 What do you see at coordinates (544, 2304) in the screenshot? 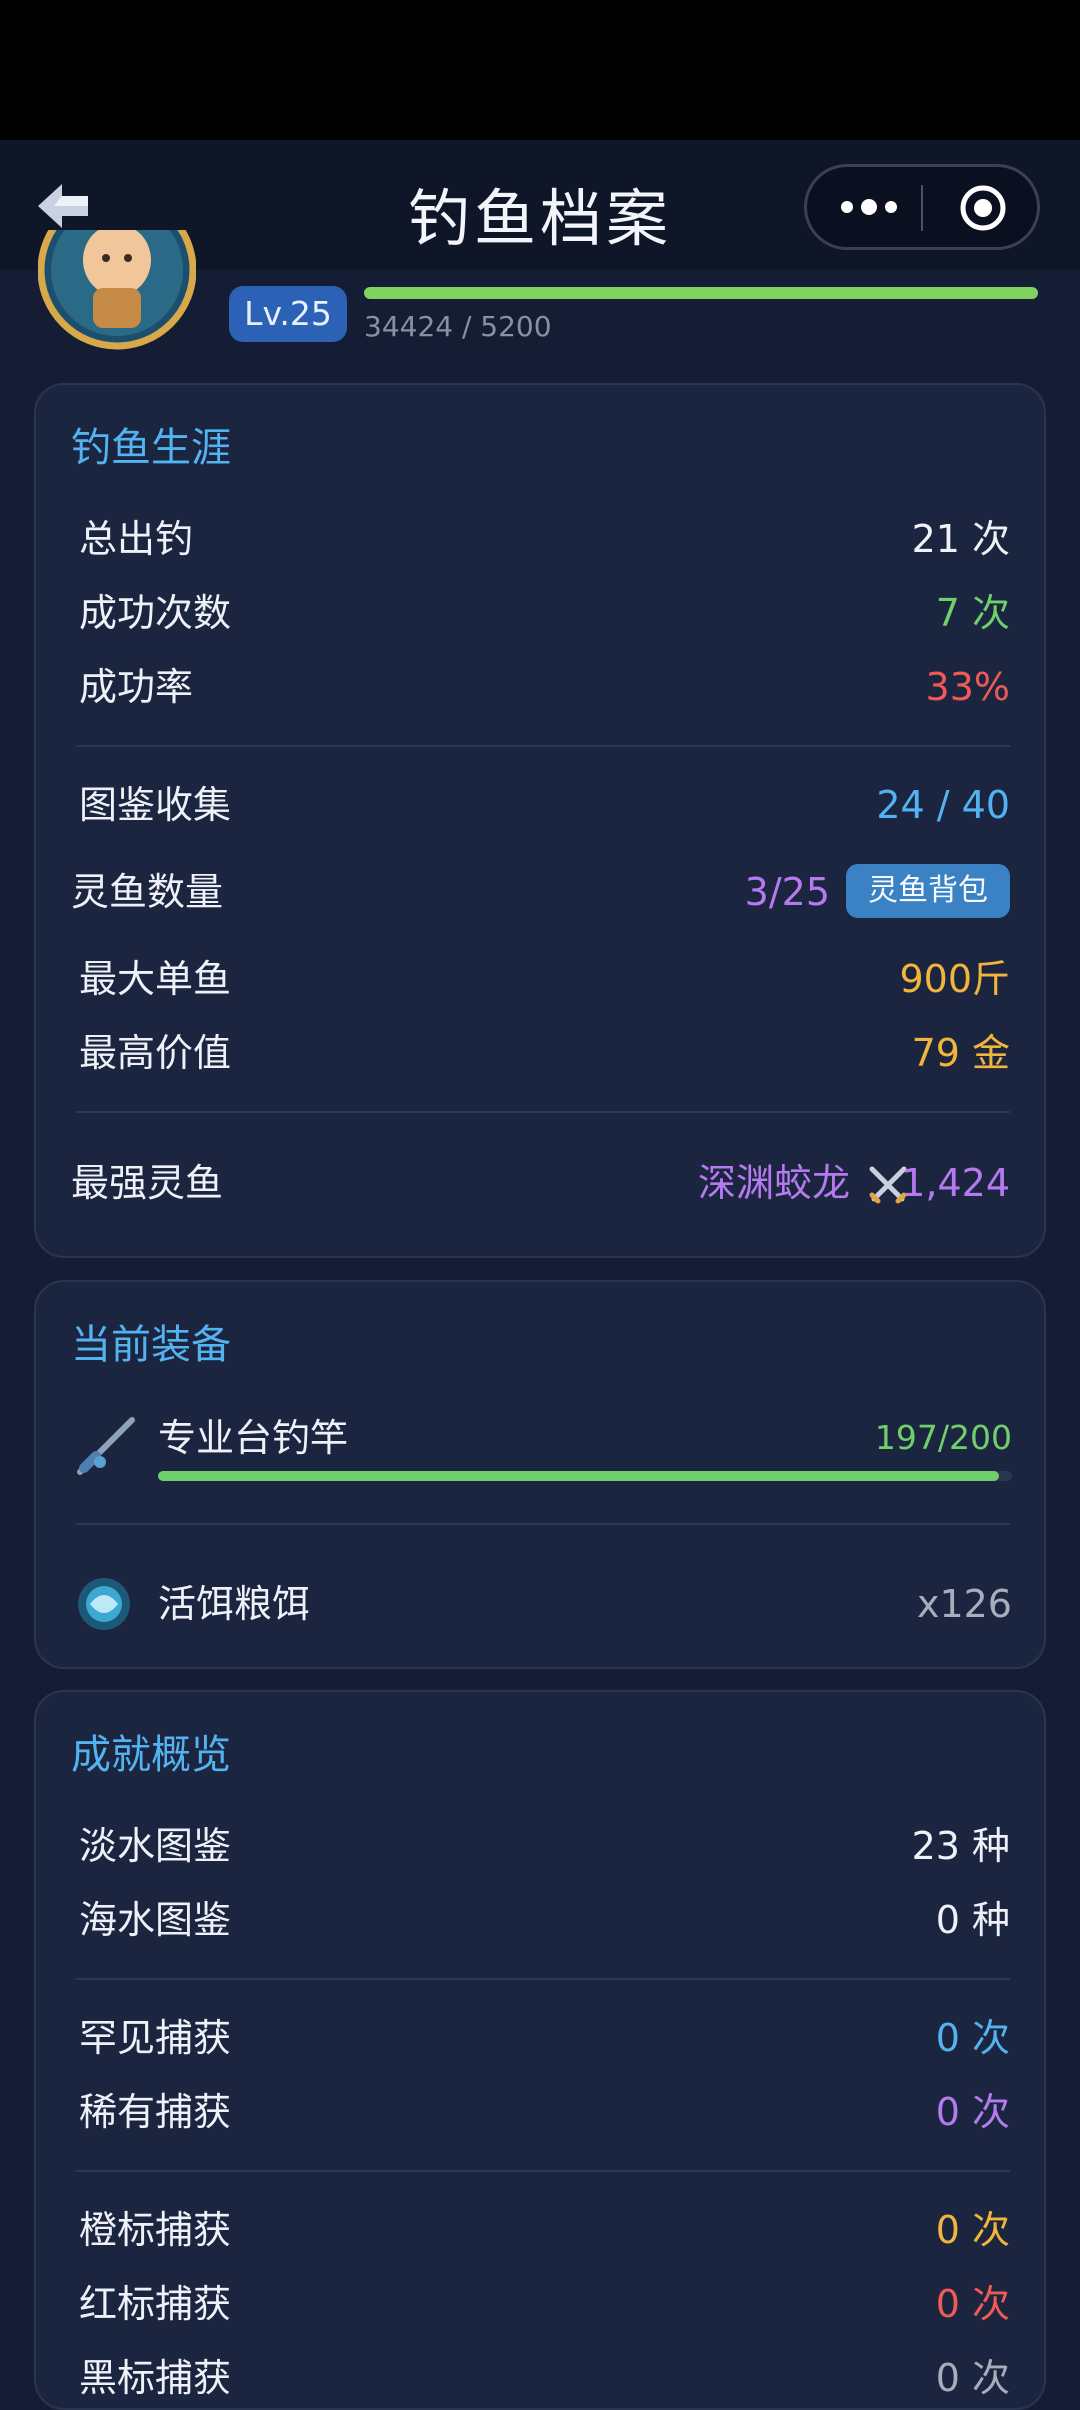
I see `red-catch-row: 红标捕获 0 次` at bounding box center [544, 2304].